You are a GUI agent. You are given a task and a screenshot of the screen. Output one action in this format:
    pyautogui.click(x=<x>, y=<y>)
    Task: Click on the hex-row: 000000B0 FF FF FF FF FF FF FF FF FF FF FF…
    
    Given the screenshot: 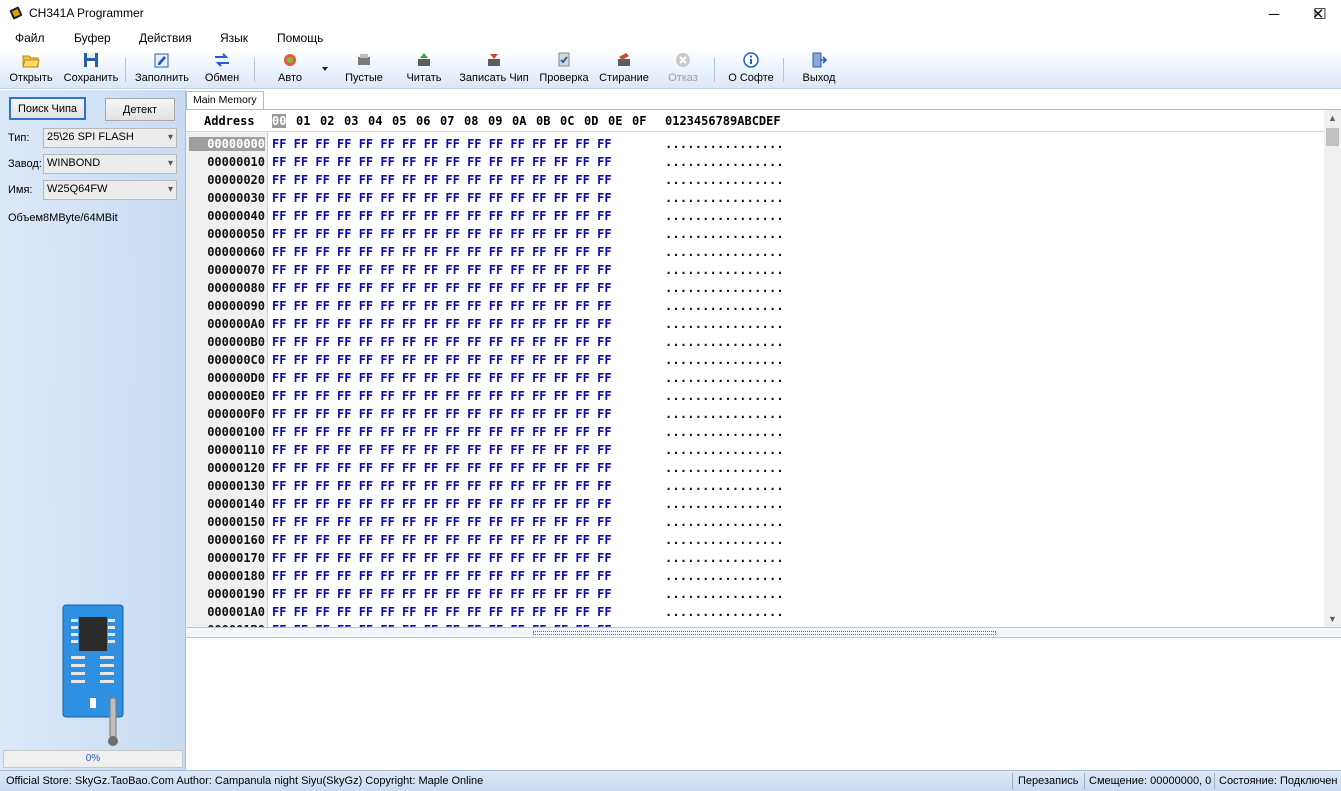 What is the action you would take?
    pyautogui.click(x=755, y=341)
    